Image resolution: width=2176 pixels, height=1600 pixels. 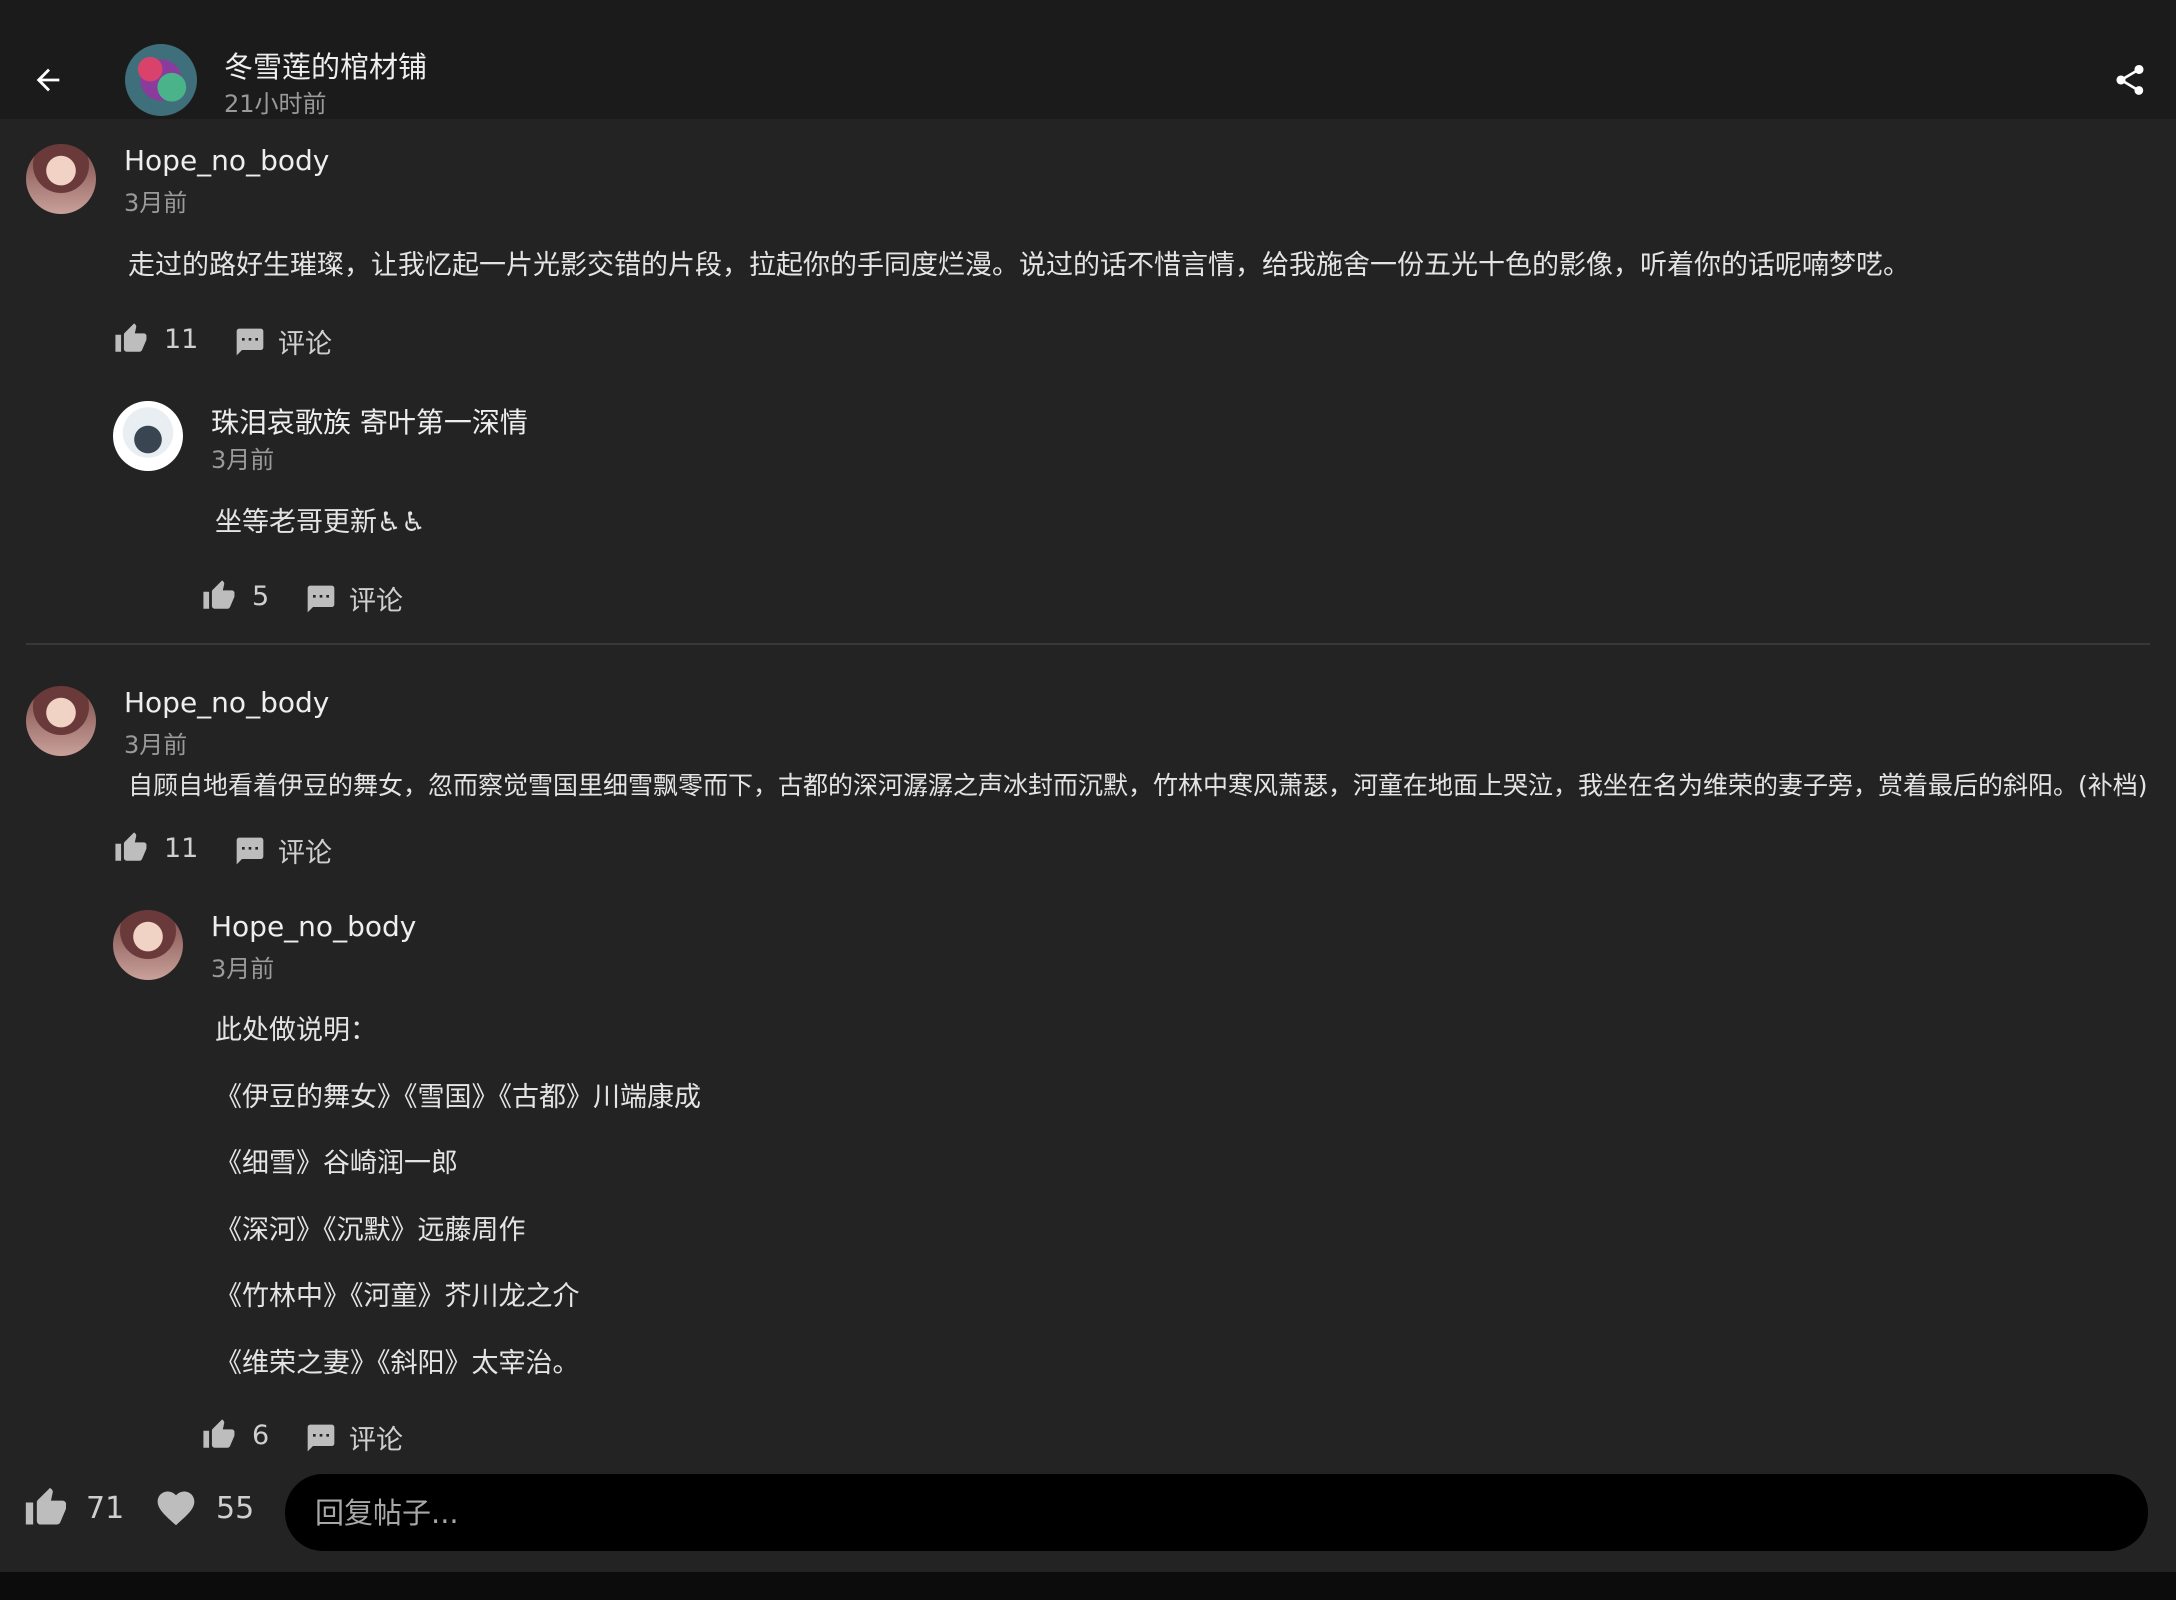 I want to click on like-button: 5, so click(x=235, y=596).